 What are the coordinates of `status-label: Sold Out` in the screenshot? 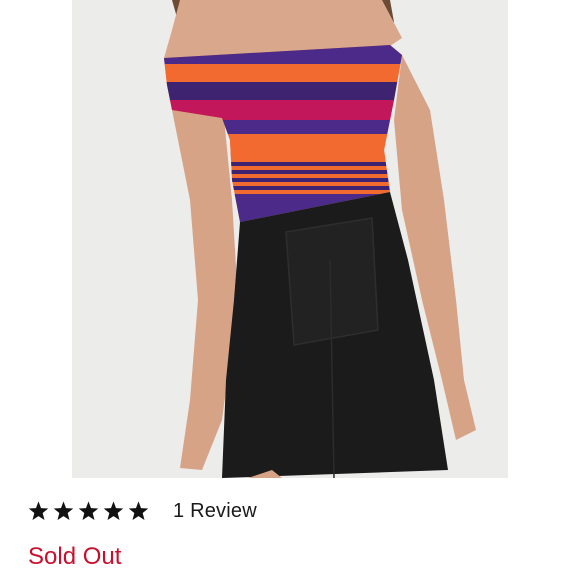 It's located at (75, 556).